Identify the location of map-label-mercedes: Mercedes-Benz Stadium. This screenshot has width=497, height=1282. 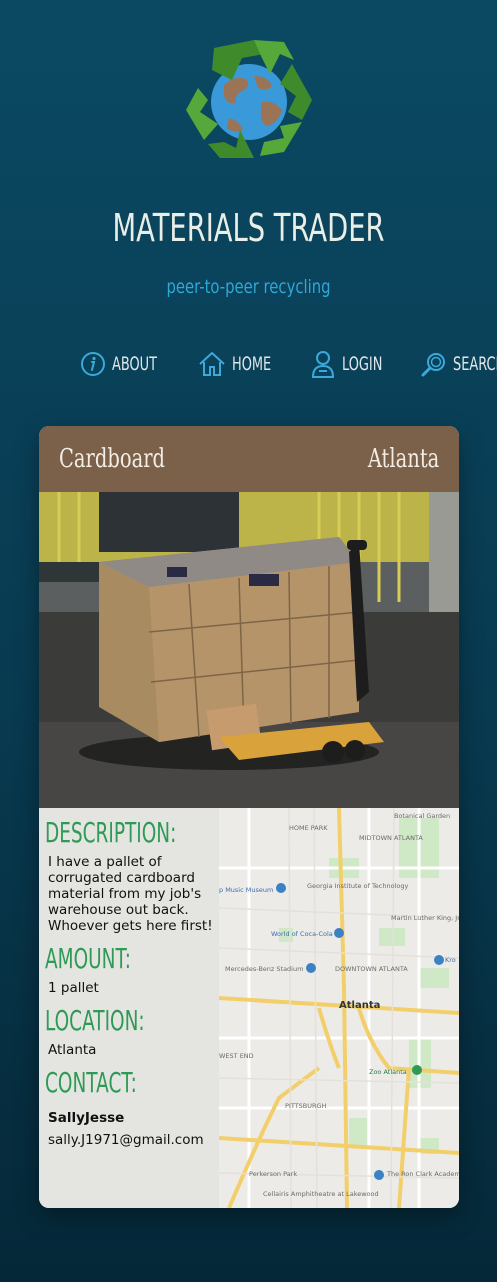
(264, 969).